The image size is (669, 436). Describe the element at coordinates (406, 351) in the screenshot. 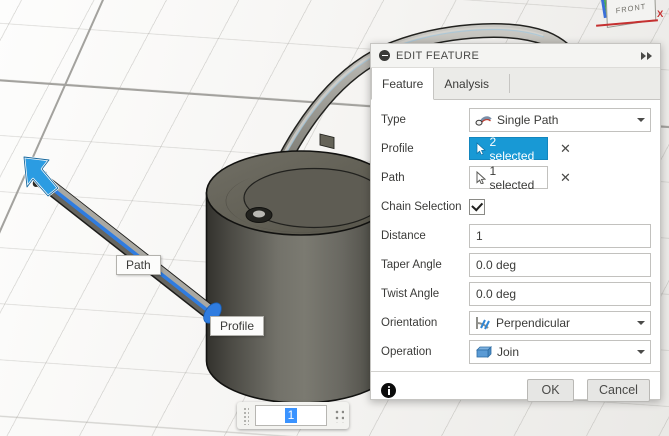

I see `operation-label: Operation` at that location.